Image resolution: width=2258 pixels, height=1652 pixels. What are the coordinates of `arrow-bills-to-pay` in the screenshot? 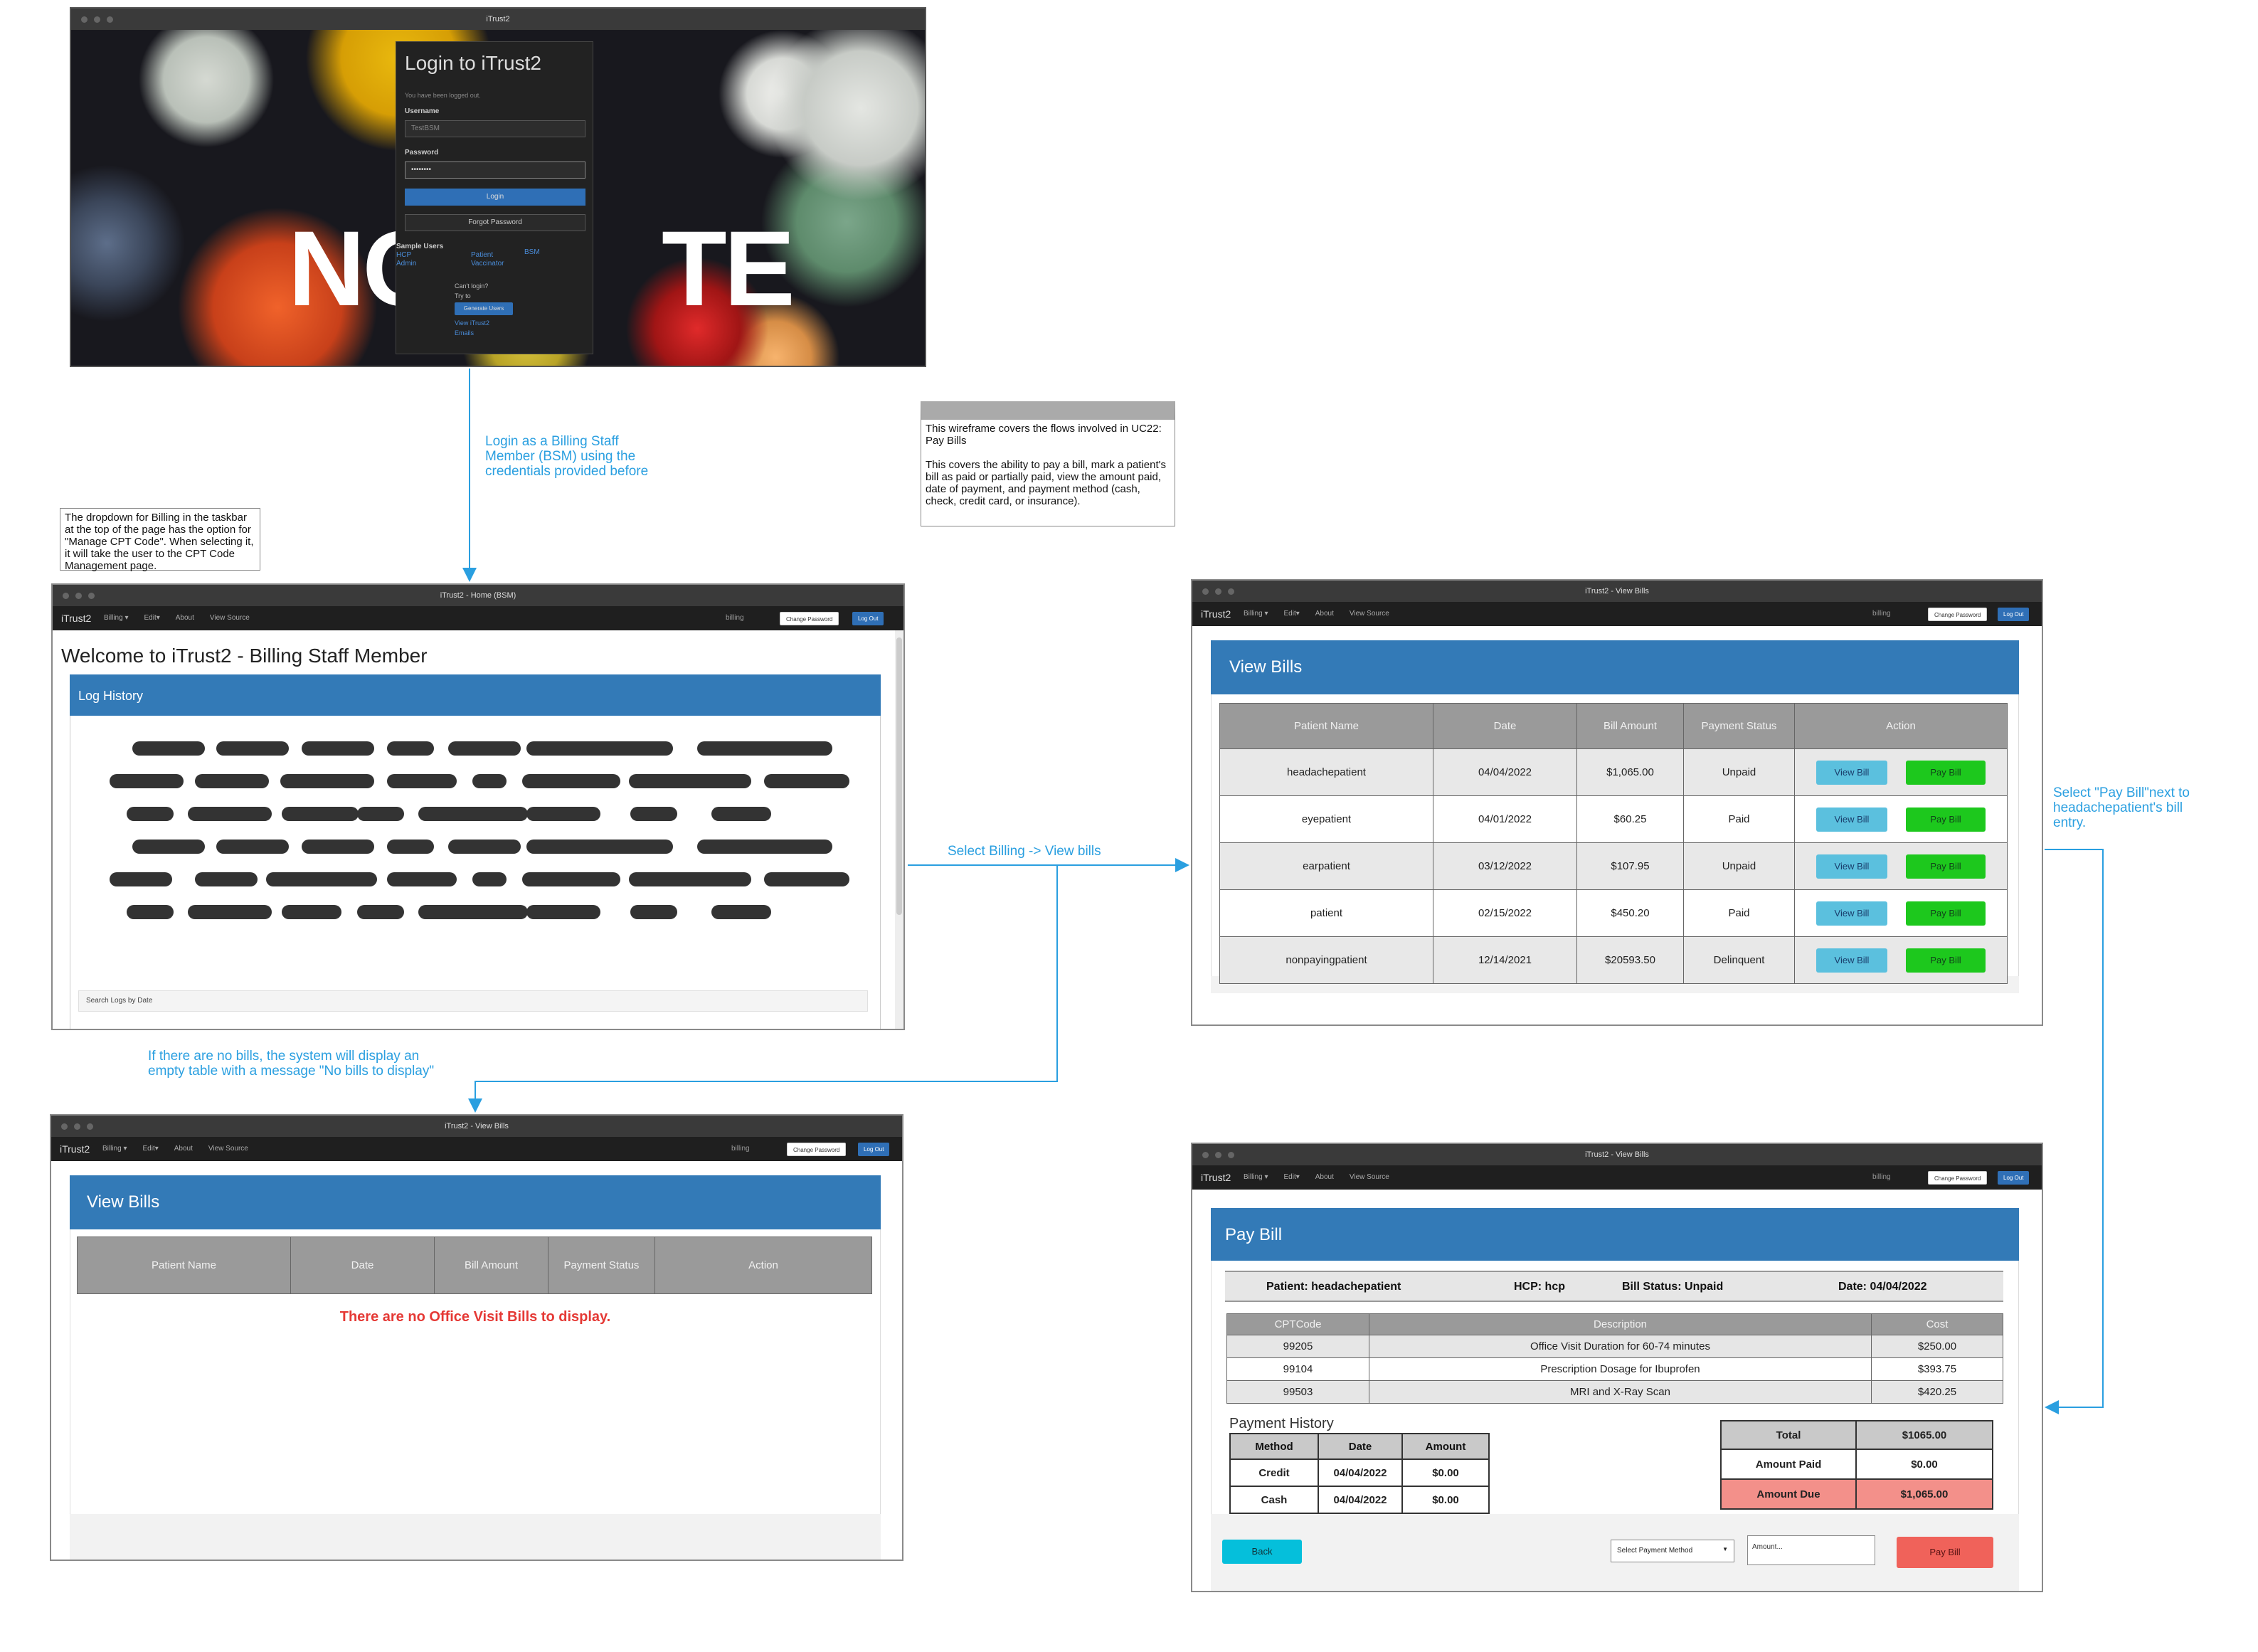 It's located at (2075, 1131).